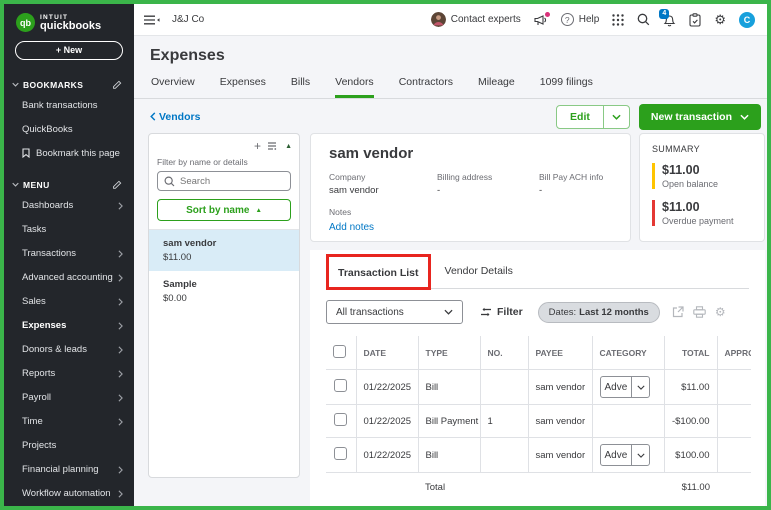 The image size is (771, 510). What do you see at coordinates (720, 19) in the screenshot?
I see `settings-gear-icon: ⚙` at bounding box center [720, 19].